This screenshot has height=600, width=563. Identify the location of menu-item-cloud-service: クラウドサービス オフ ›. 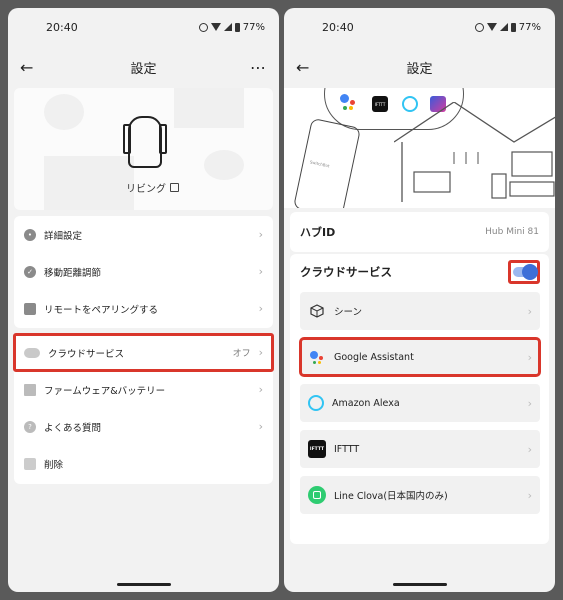
(143, 352).